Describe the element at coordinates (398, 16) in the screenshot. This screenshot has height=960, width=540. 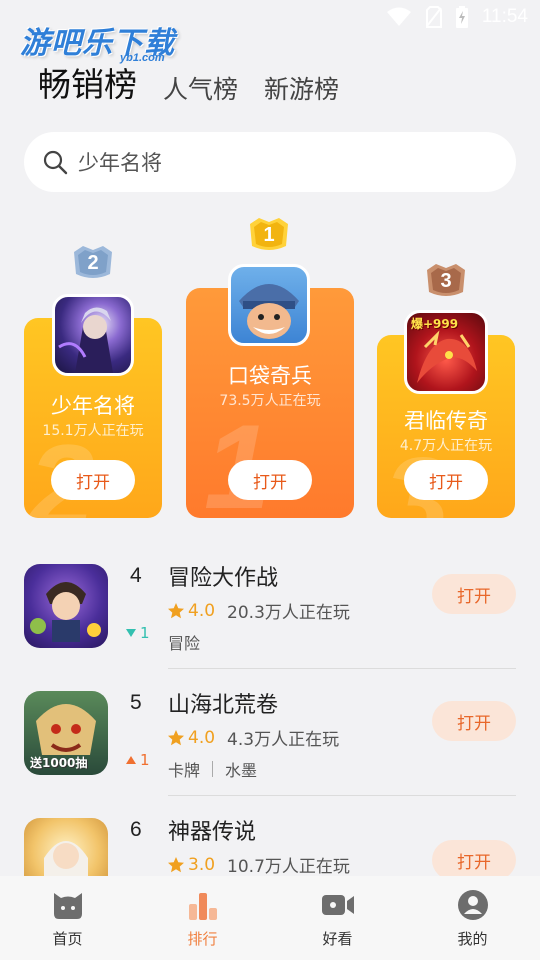
I see `wifi-icon` at that location.